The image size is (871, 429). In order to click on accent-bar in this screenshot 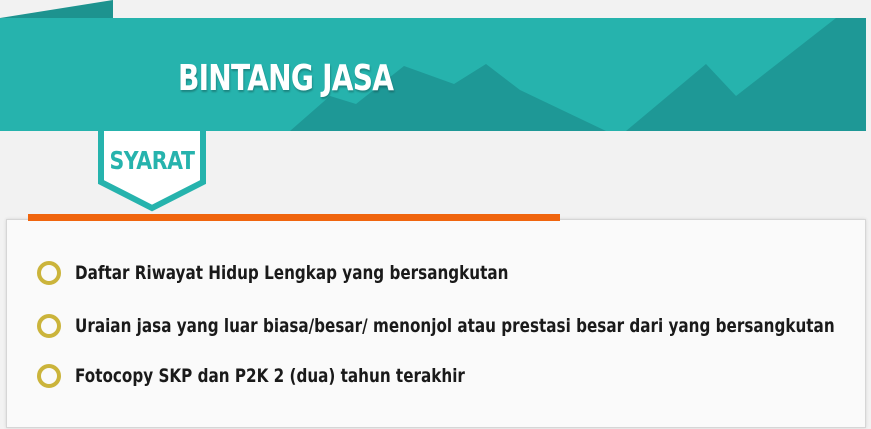, I will do `click(294, 217)`.